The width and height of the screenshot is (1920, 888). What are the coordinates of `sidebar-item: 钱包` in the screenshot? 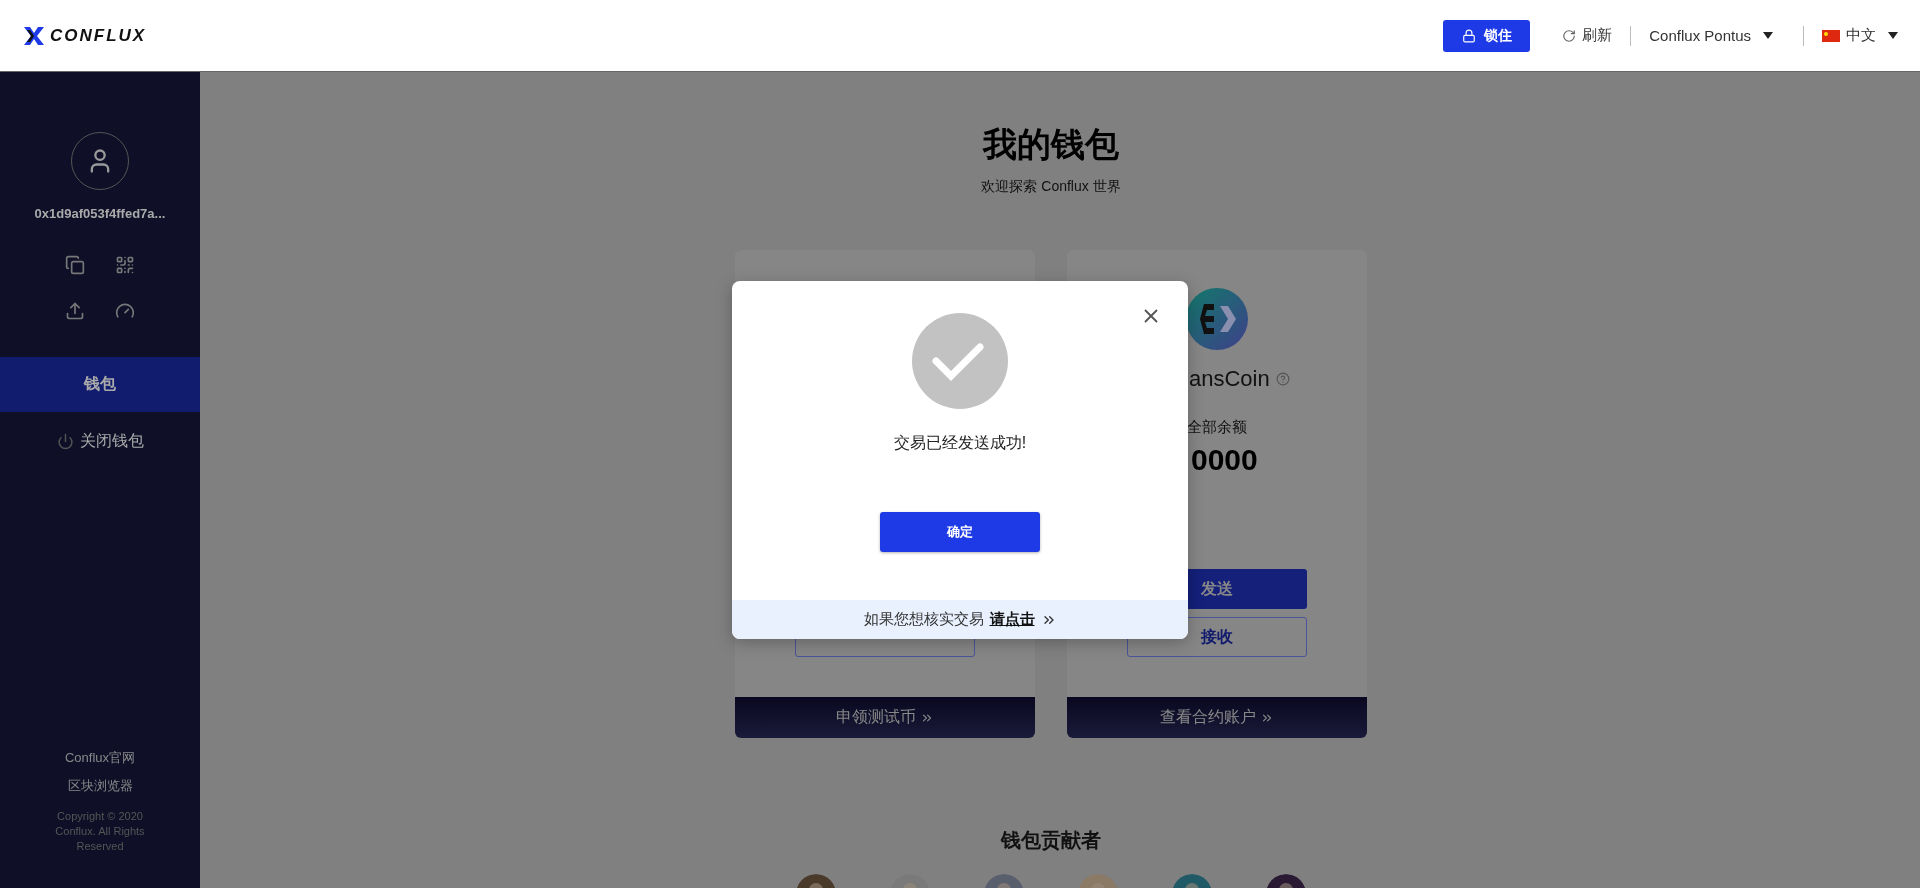 It's located at (100, 384).